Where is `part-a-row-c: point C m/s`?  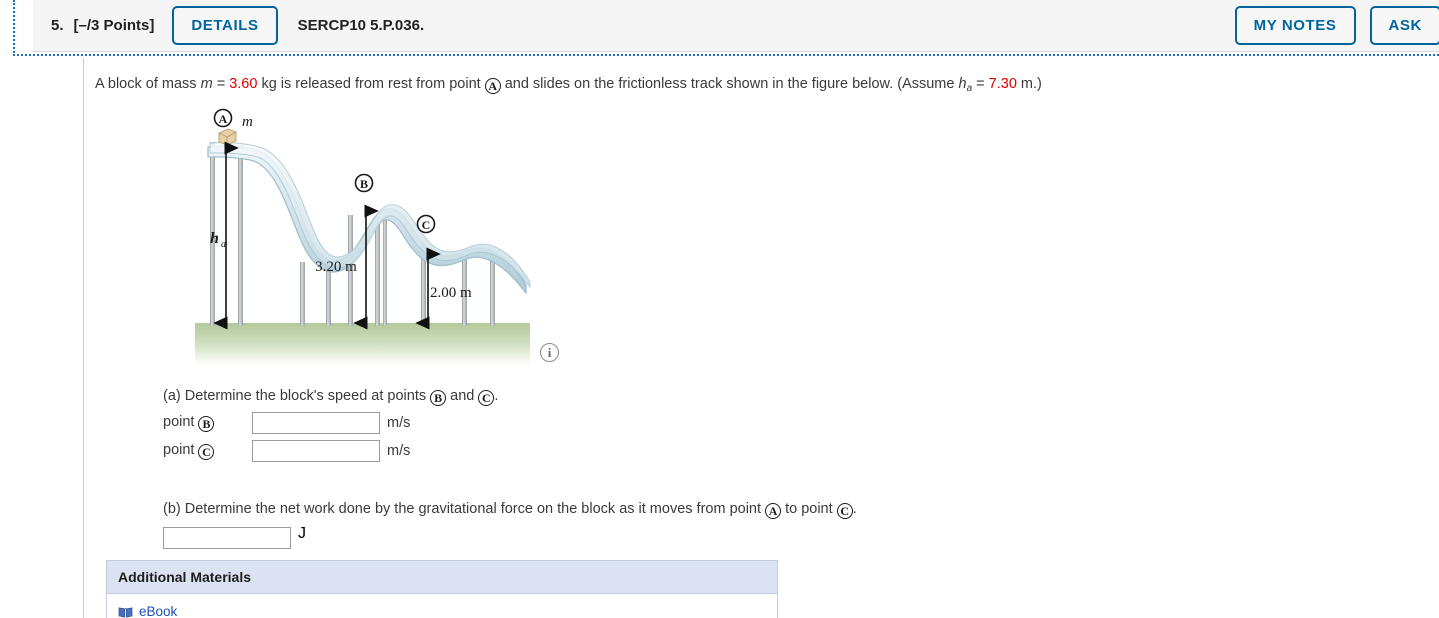
part-a-row-c: point C m/s is located at coordinates (330, 451).